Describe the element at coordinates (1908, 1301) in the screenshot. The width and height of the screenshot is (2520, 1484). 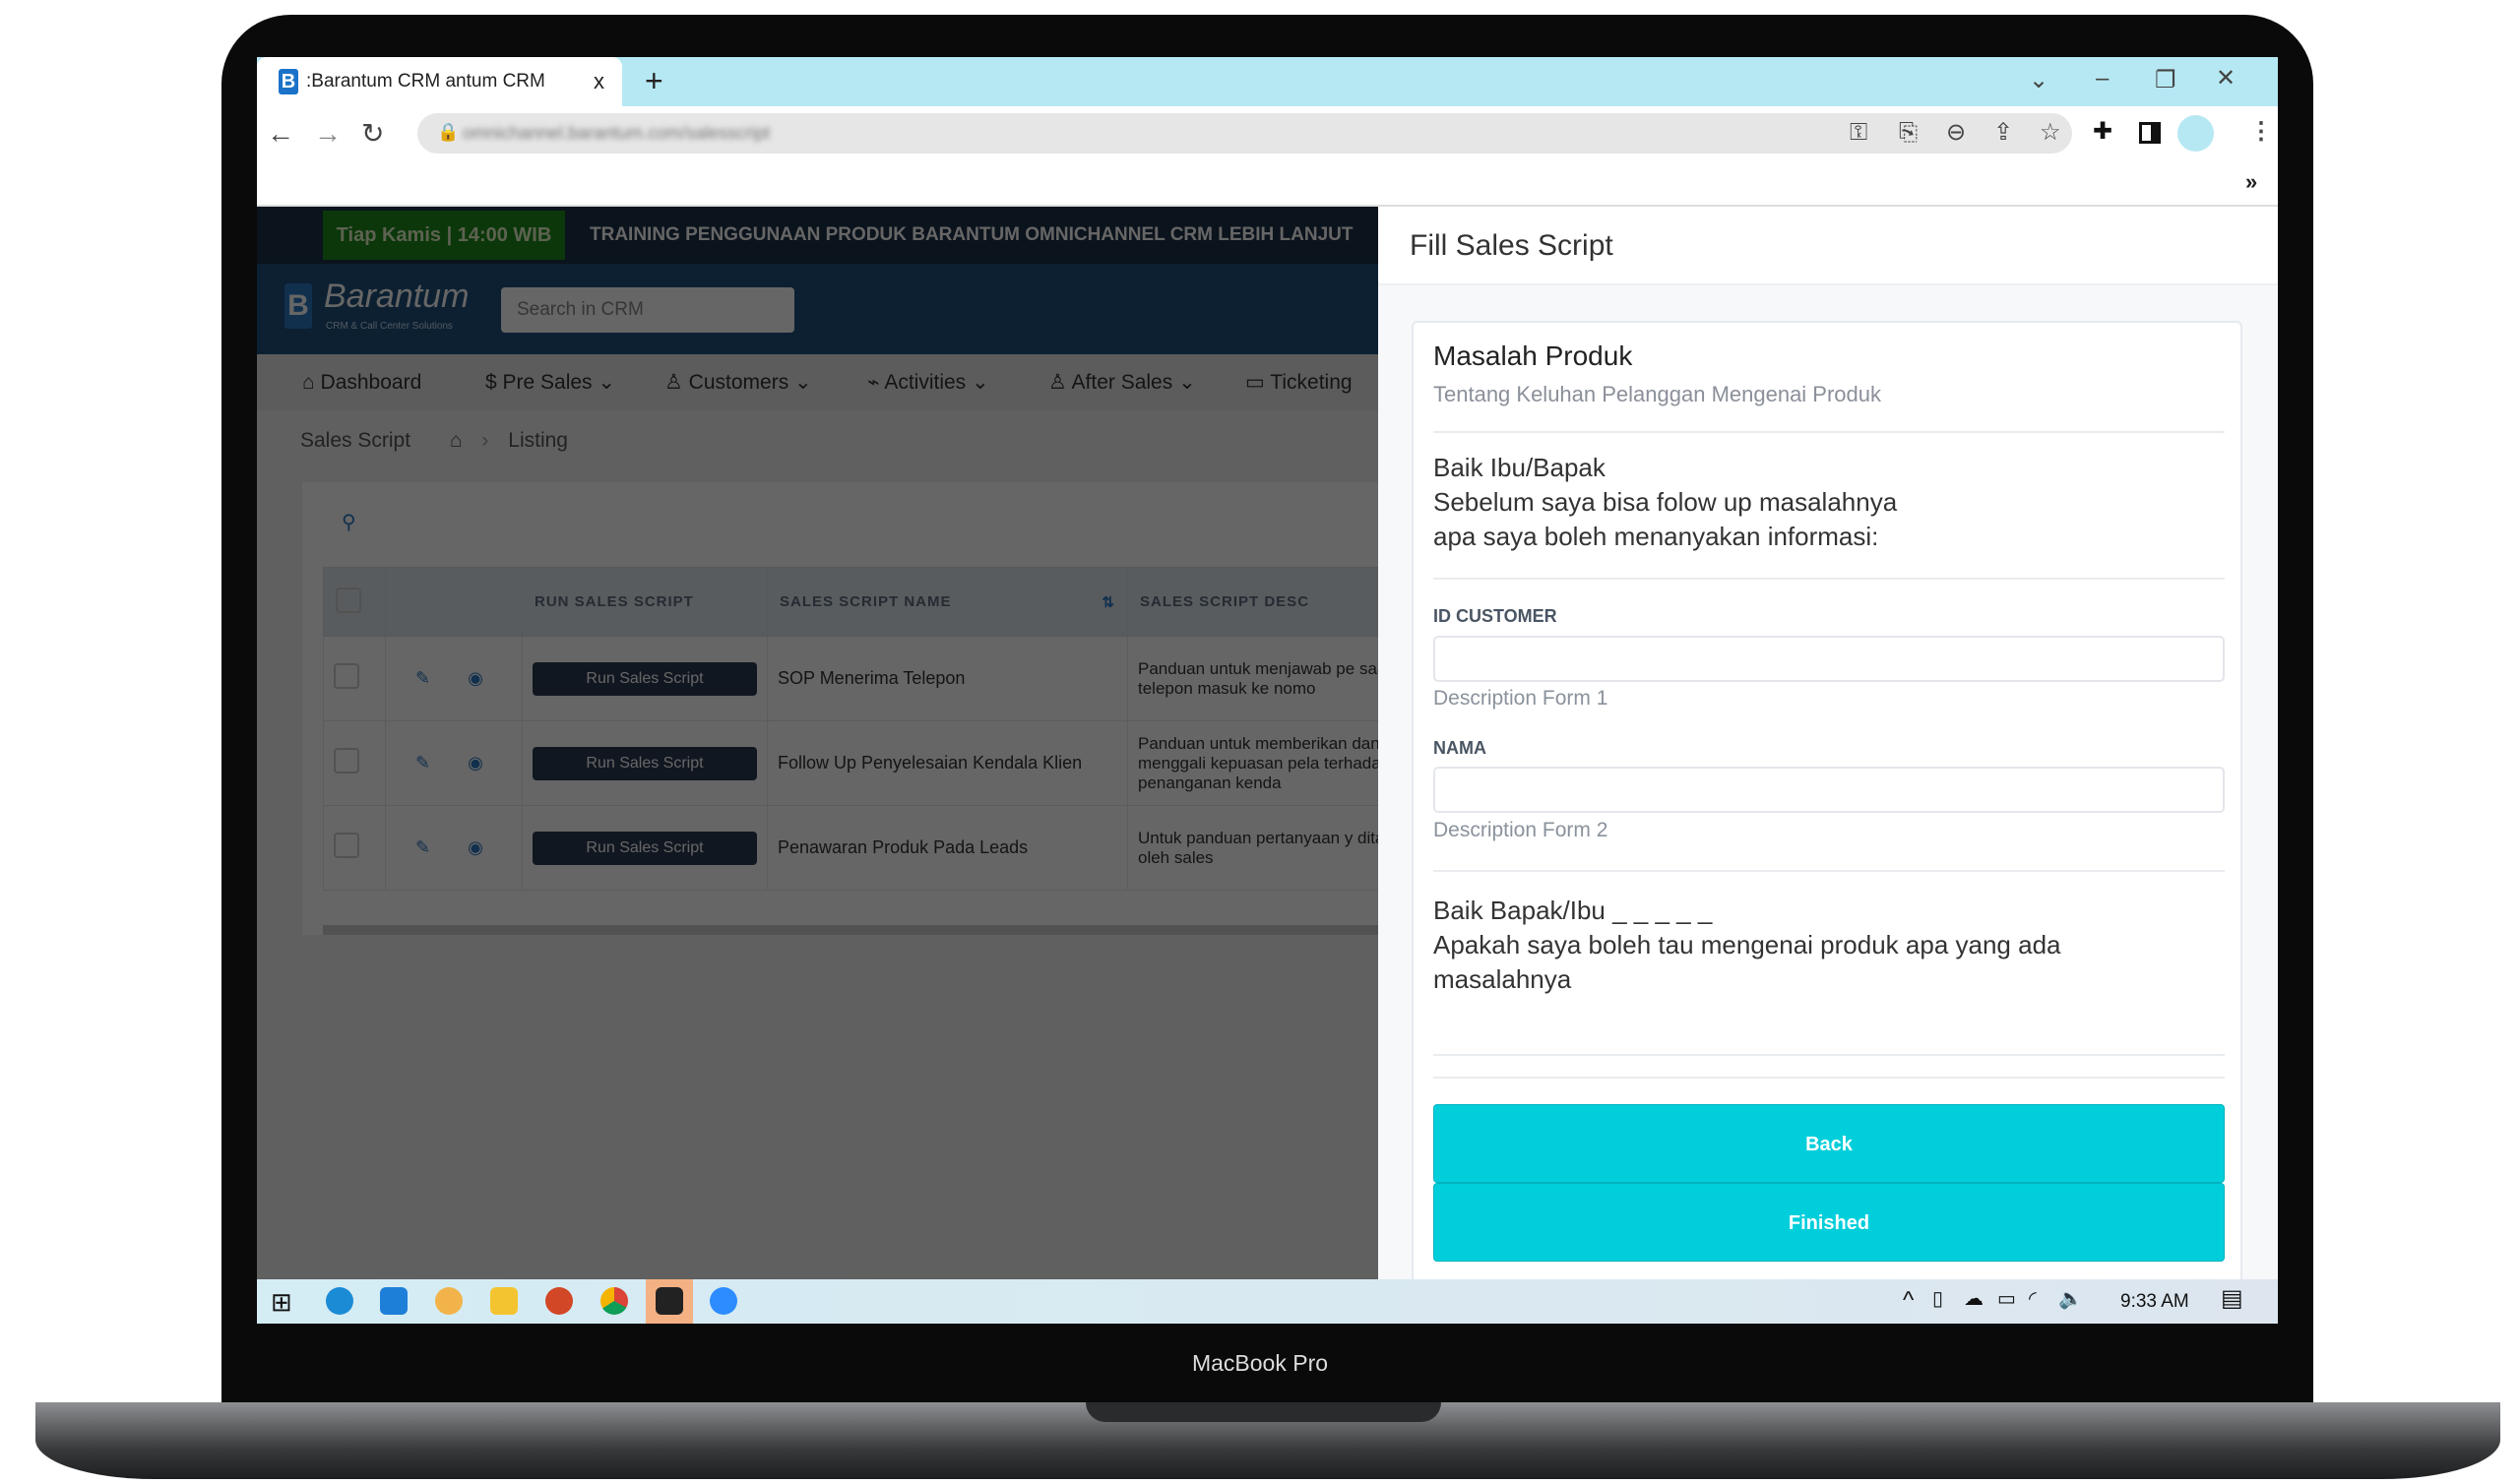
I see `tray-chevron-icon: ^` at that location.